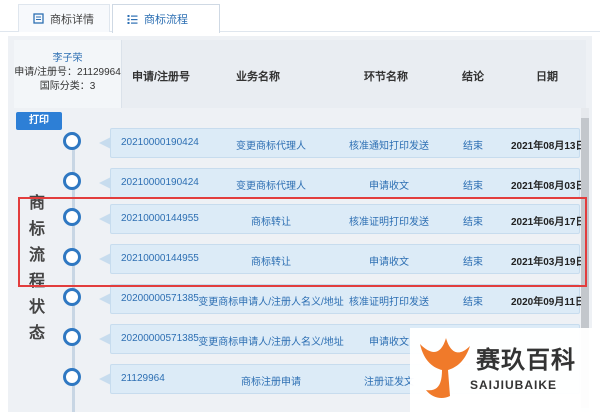 This screenshot has width=600, height=412. I want to click on watermark-subtitle: SAIJIUBAIKE, so click(514, 385).